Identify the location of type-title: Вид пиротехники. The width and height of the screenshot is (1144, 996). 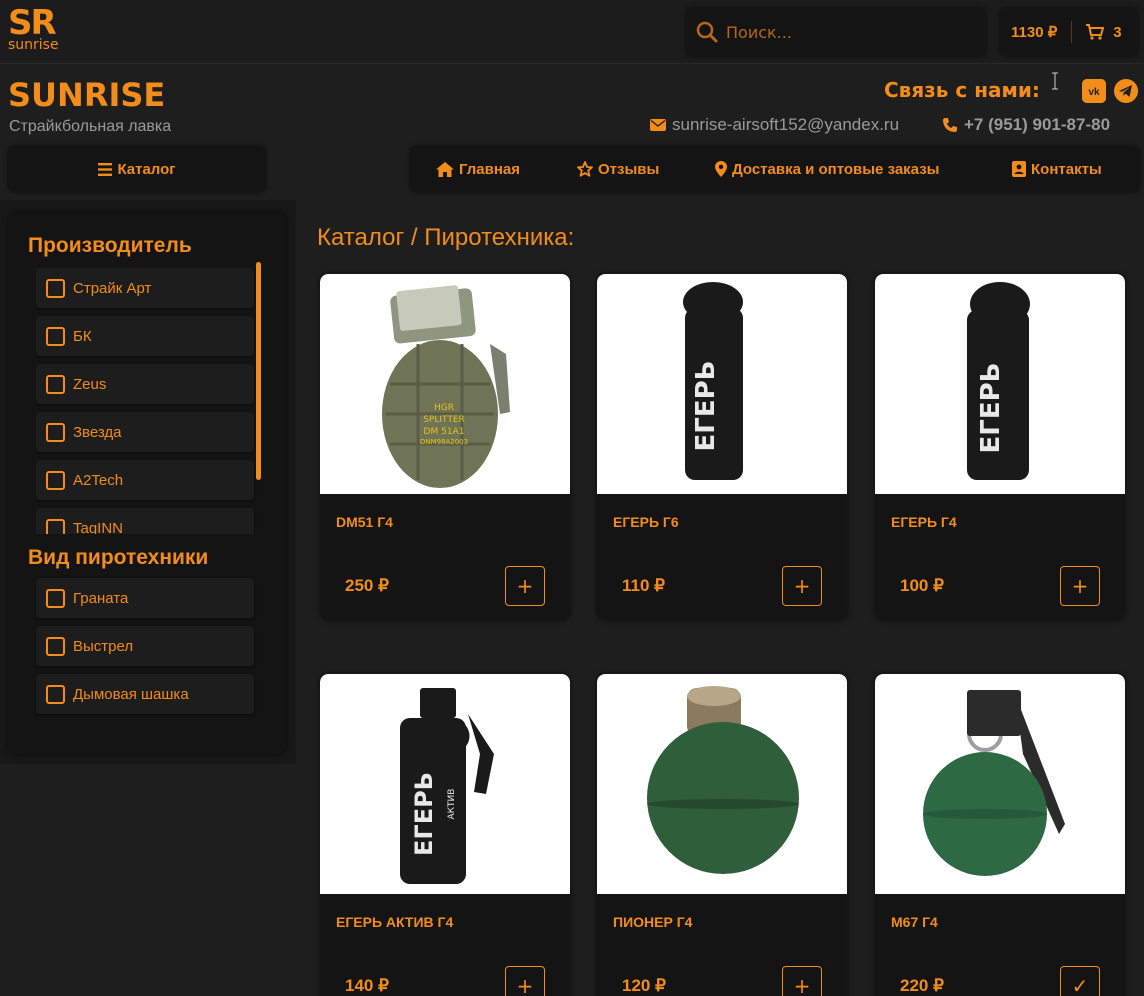
(118, 557).